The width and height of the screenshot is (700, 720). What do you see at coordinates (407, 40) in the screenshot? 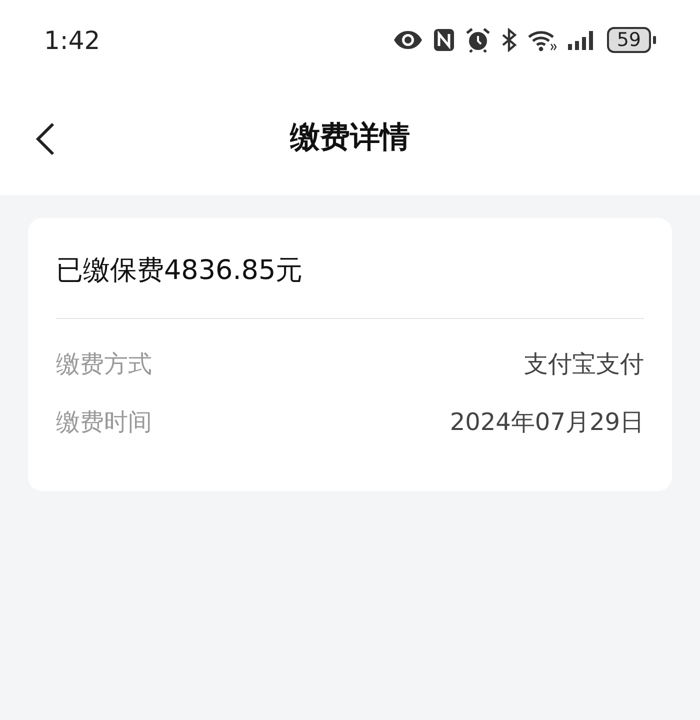
I see `eye-icon` at bounding box center [407, 40].